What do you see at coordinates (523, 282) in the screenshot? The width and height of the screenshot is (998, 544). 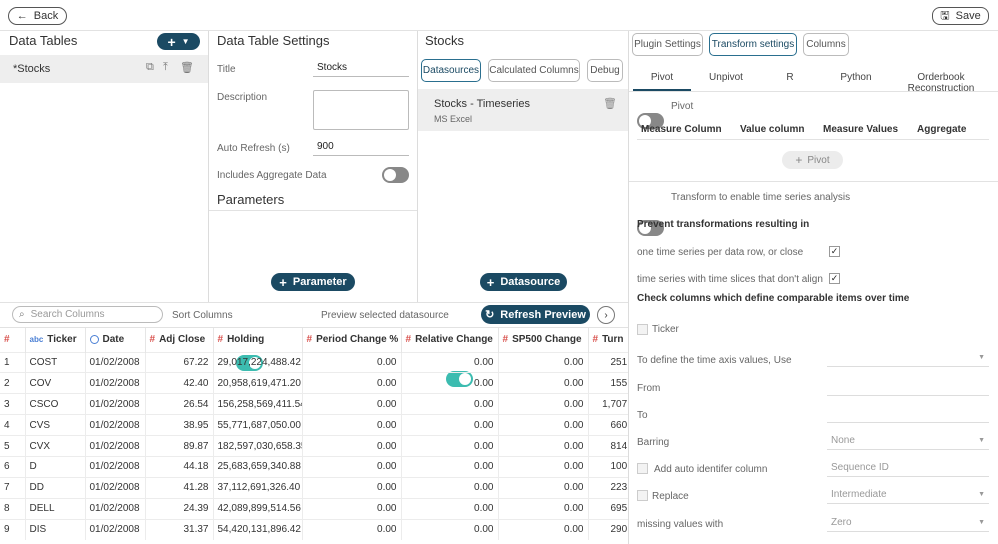 I see `add-datasource-button: + Datasource` at bounding box center [523, 282].